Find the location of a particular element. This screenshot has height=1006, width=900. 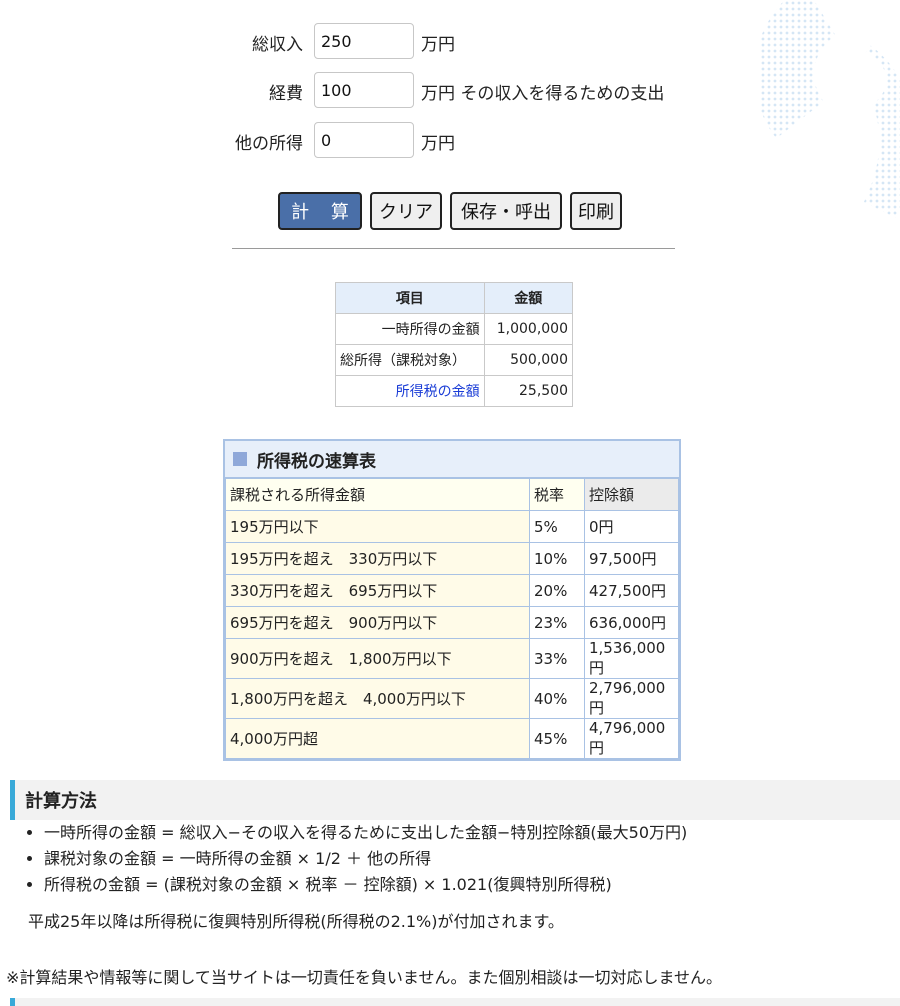

reconstruction-tax-note: 平成25年以降は所得税に復興特別所得税(所得税の2.1%)が付加されます。 is located at coordinates (296, 921).